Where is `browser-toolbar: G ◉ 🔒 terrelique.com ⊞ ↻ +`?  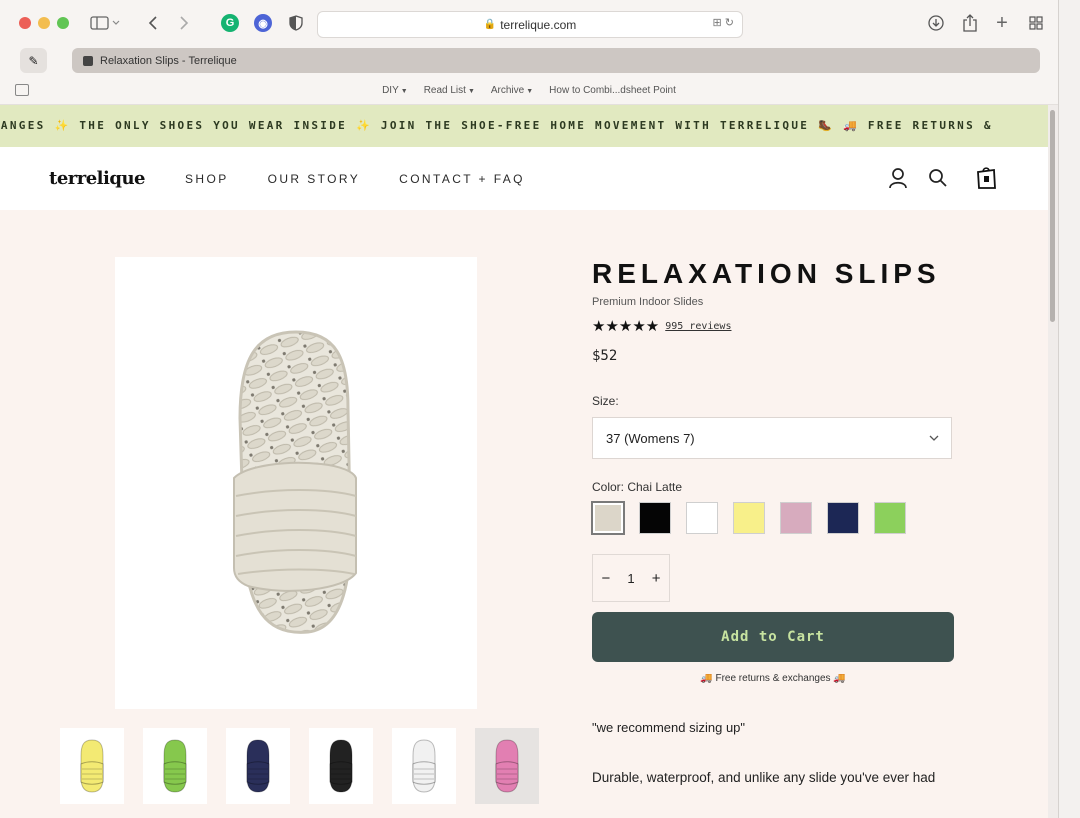 browser-toolbar: G ◉ 🔒 terrelique.com ⊞ ↻ + is located at coordinates (529, 22).